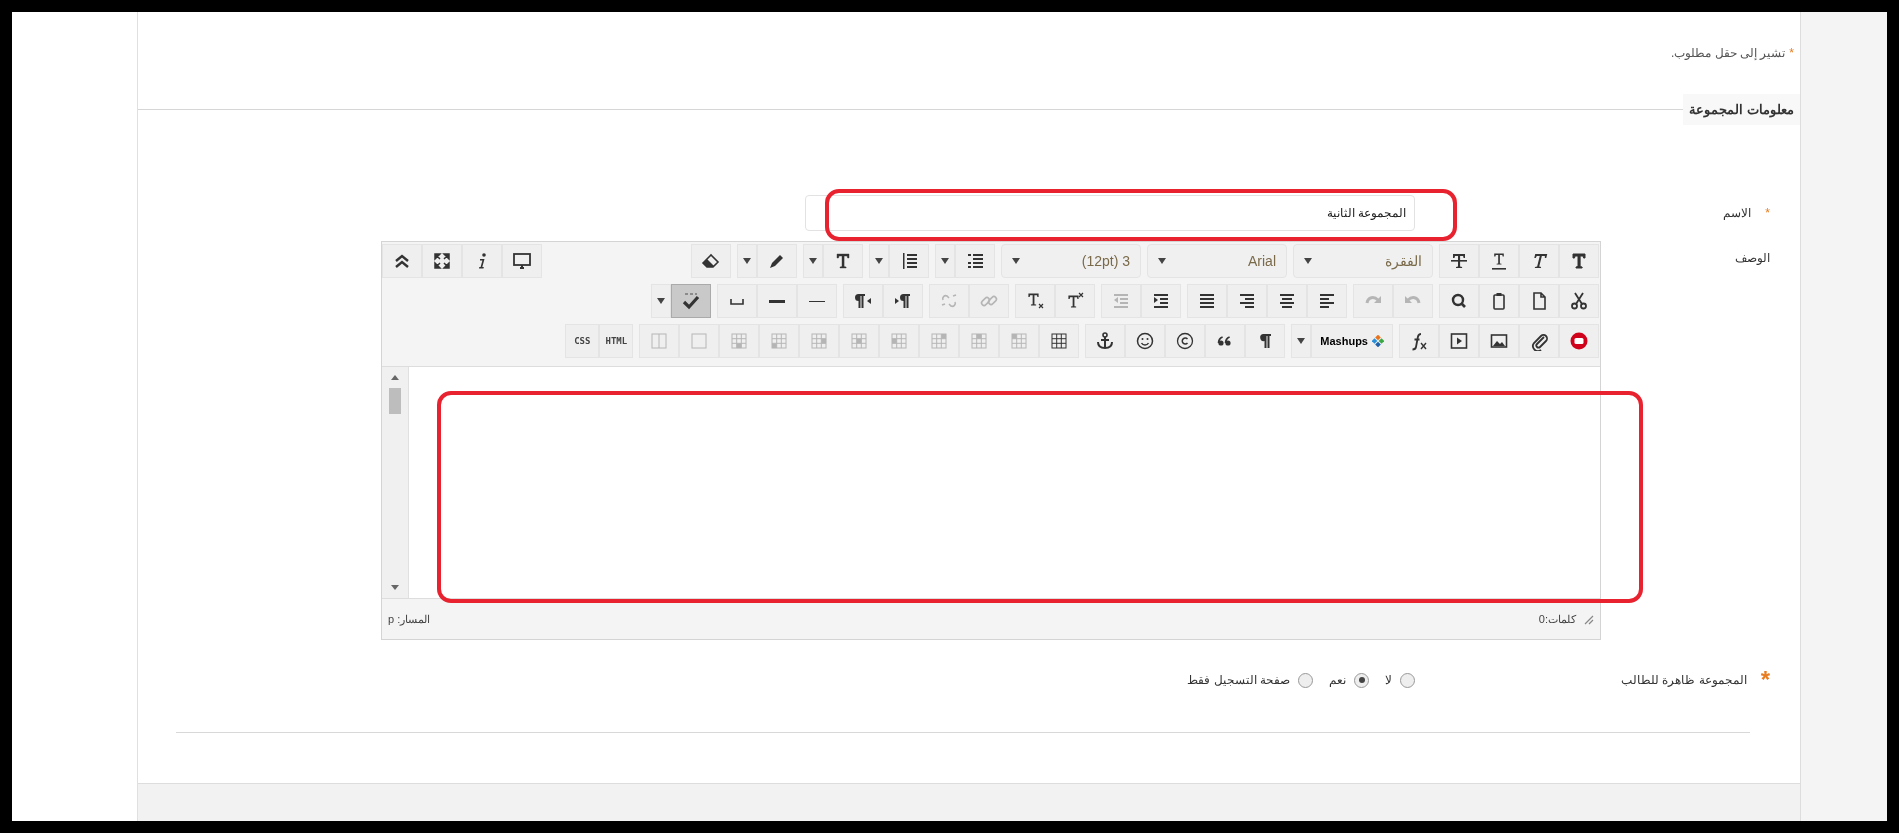  I want to click on field-label: الاسم, so click(1737, 213).